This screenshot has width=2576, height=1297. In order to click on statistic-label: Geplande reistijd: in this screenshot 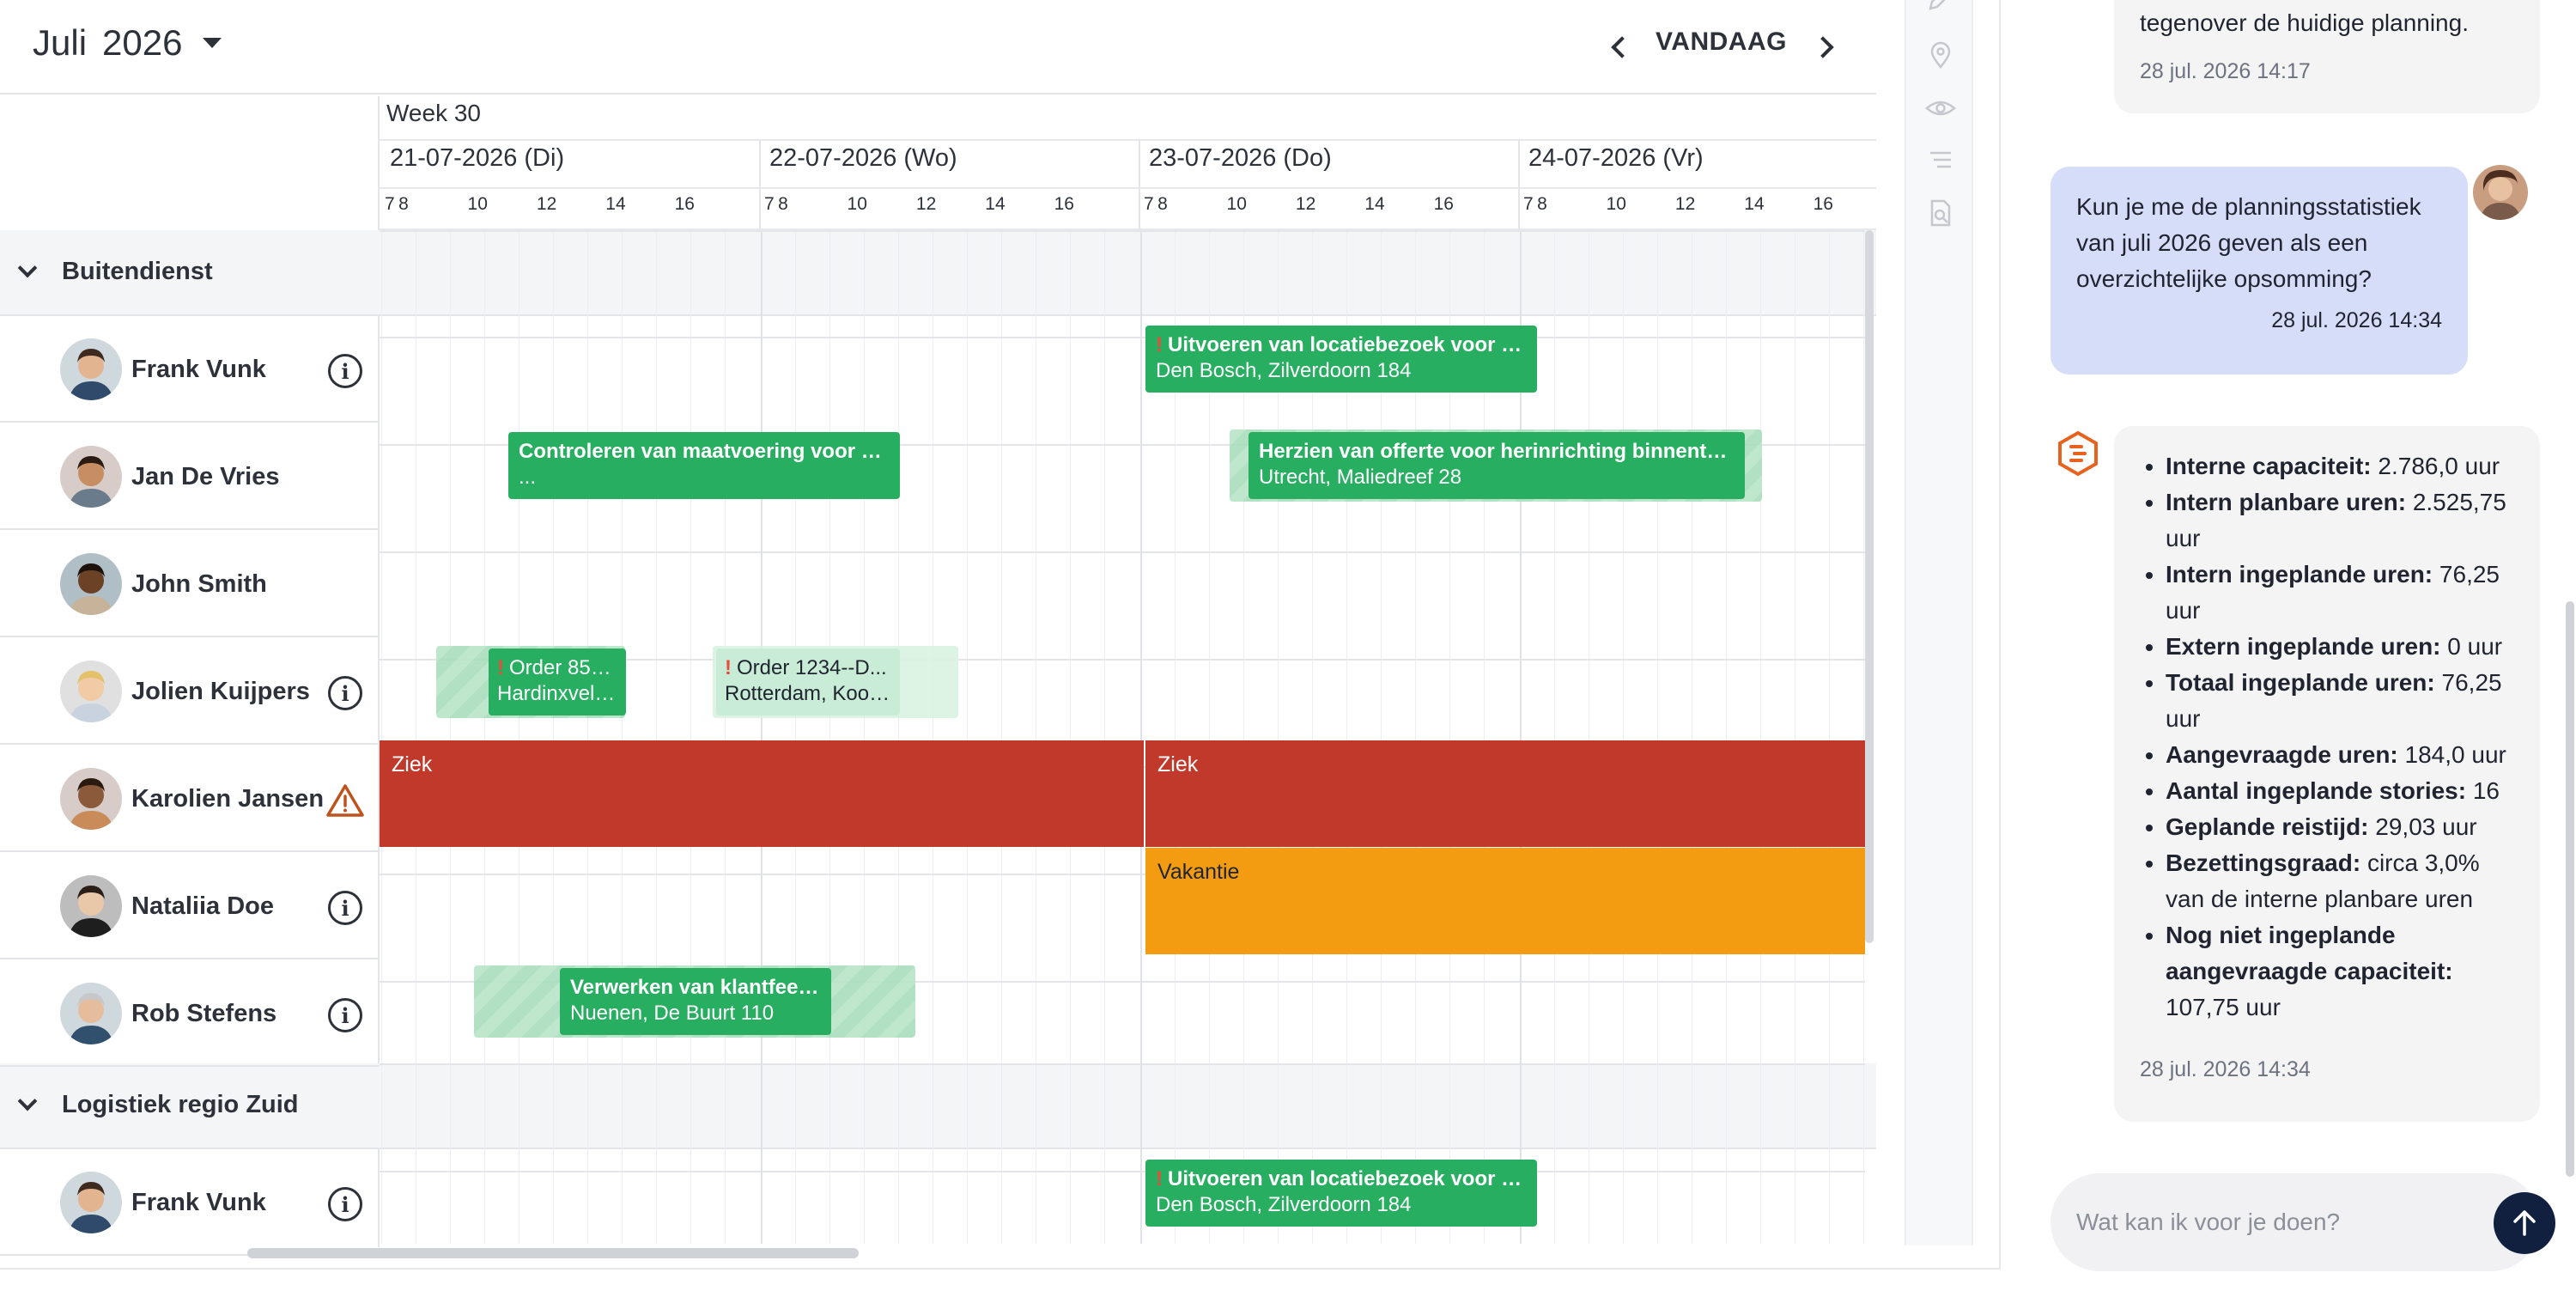, I will do `click(2267, 826)`.